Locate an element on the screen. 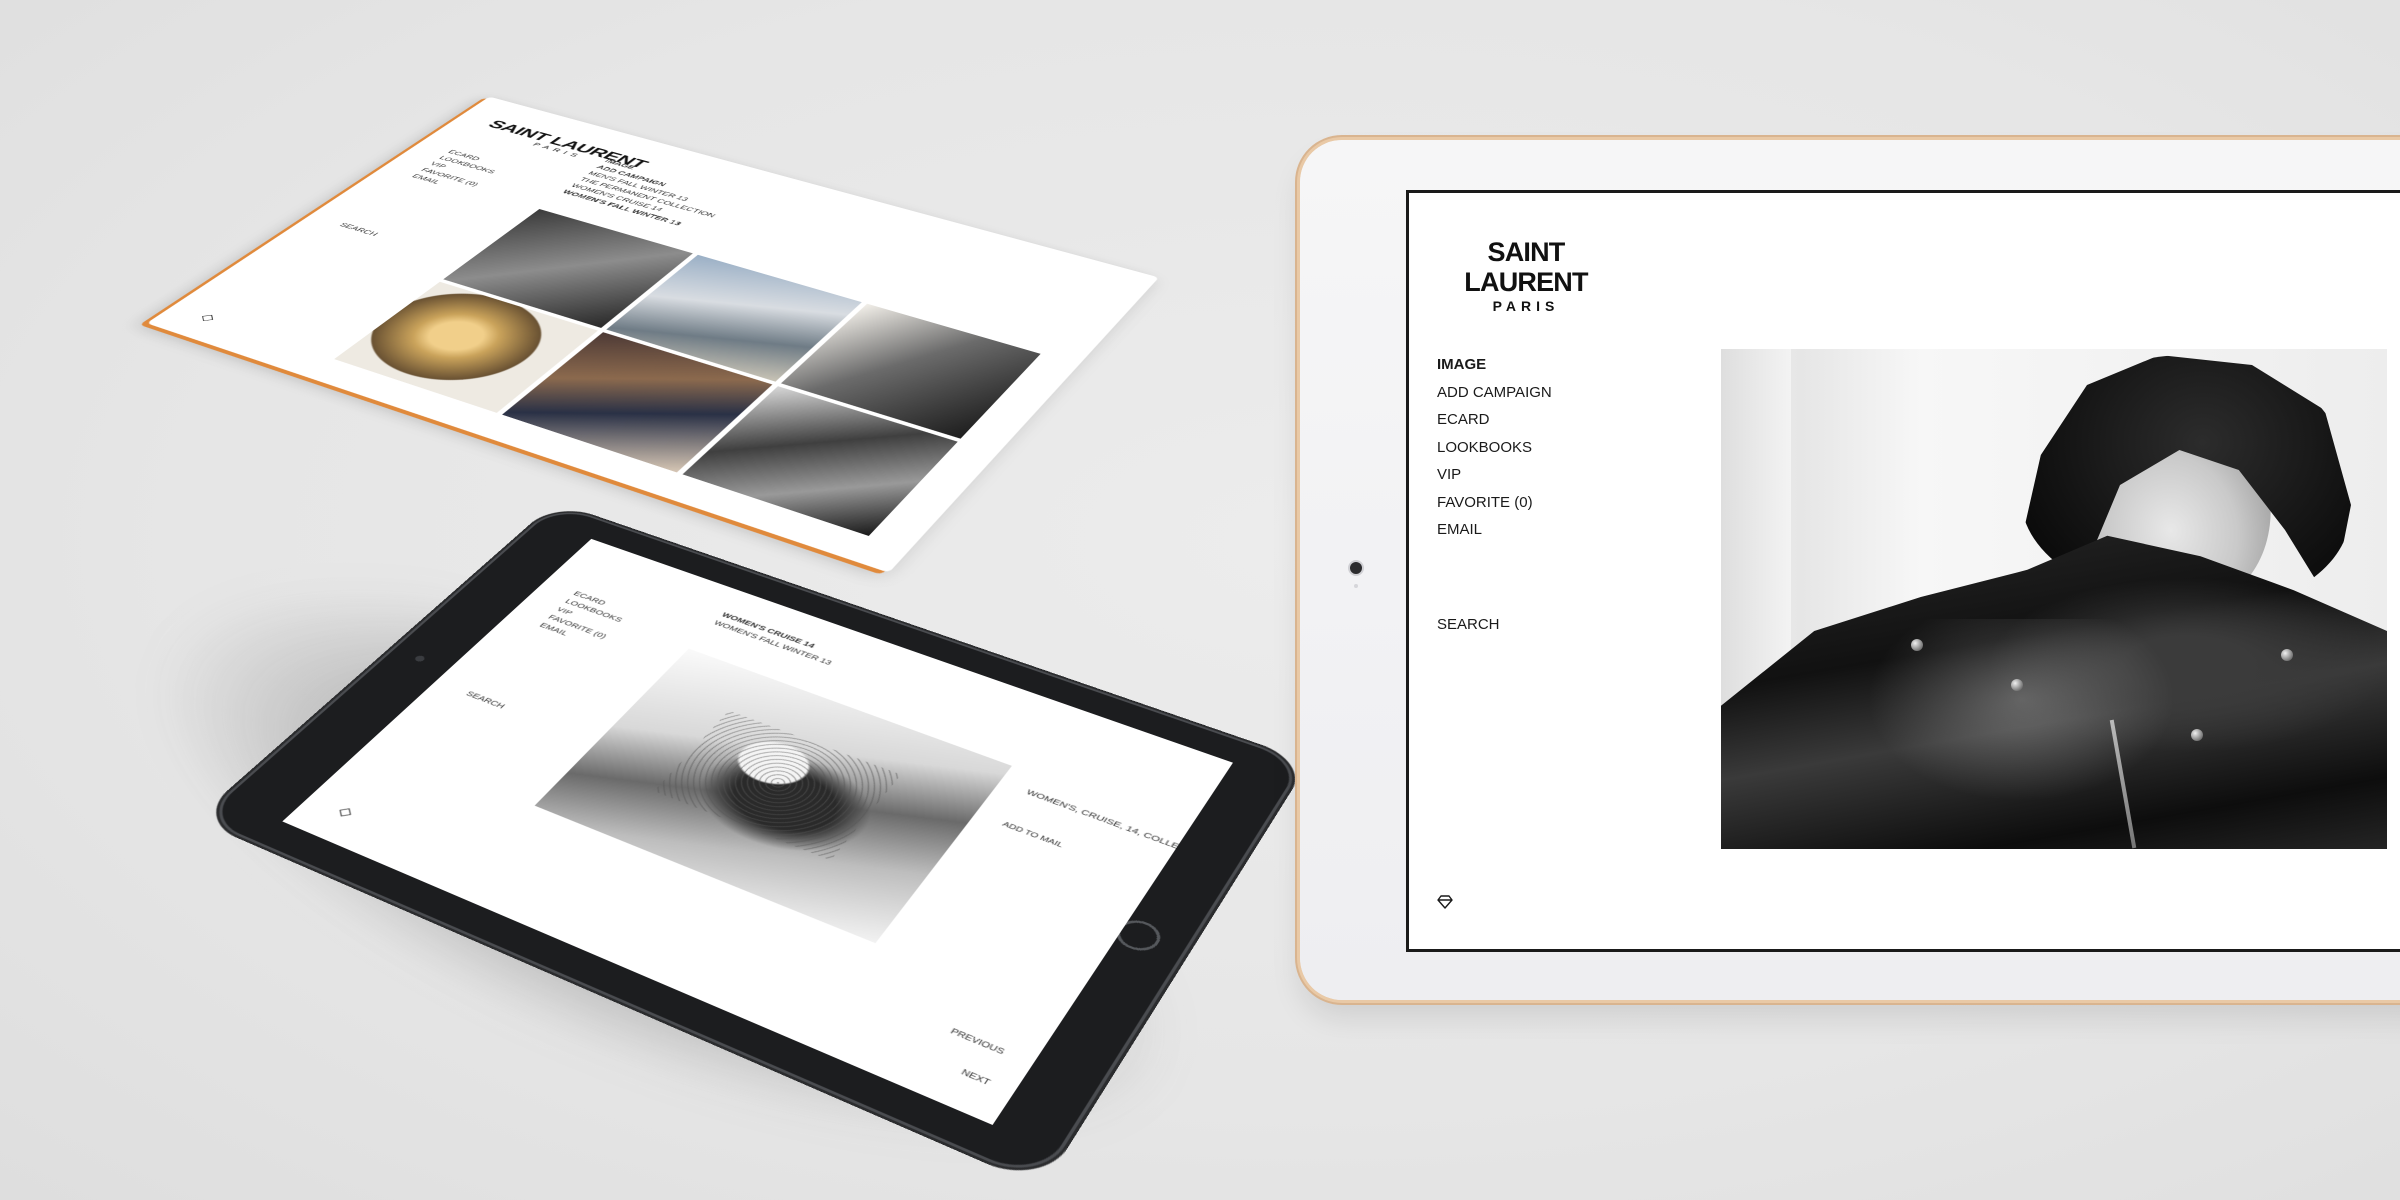  campaign-photo is located at coordinates (2054, 599).